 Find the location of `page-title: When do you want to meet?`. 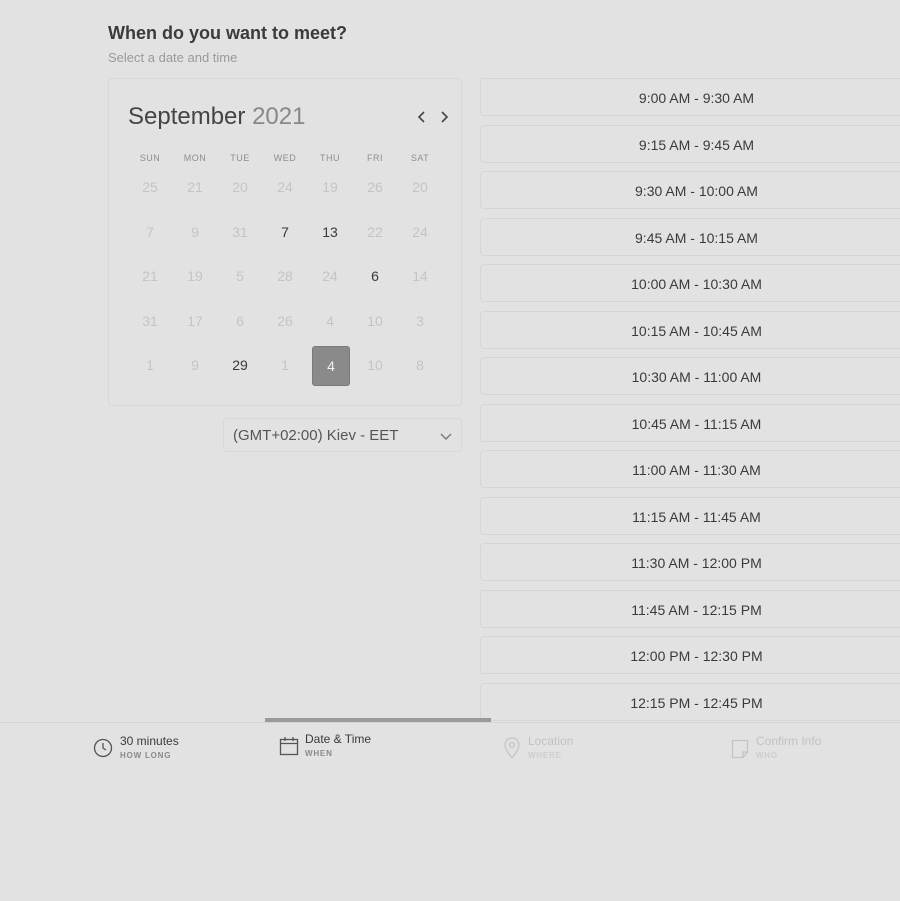

page-title: When do you want to meet? is located at coordinates (227, 33).